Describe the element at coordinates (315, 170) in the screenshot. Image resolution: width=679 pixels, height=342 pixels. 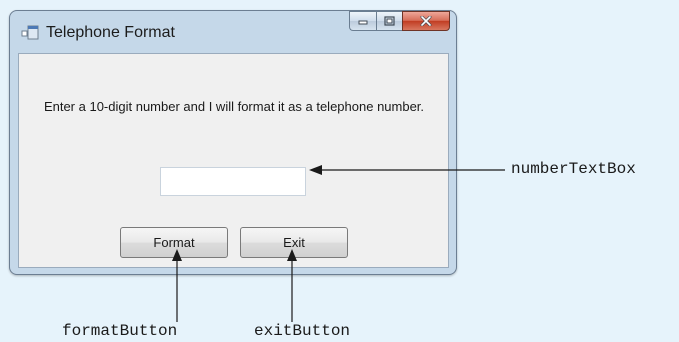
I see `number-textbox-arrowhead` at that location.